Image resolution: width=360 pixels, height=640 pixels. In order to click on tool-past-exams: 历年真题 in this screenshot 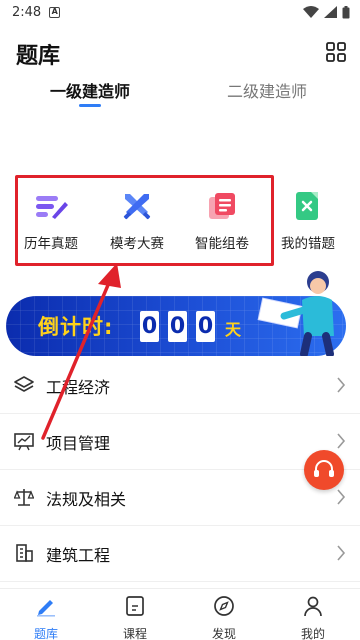, I will do `click(51, 221)`.